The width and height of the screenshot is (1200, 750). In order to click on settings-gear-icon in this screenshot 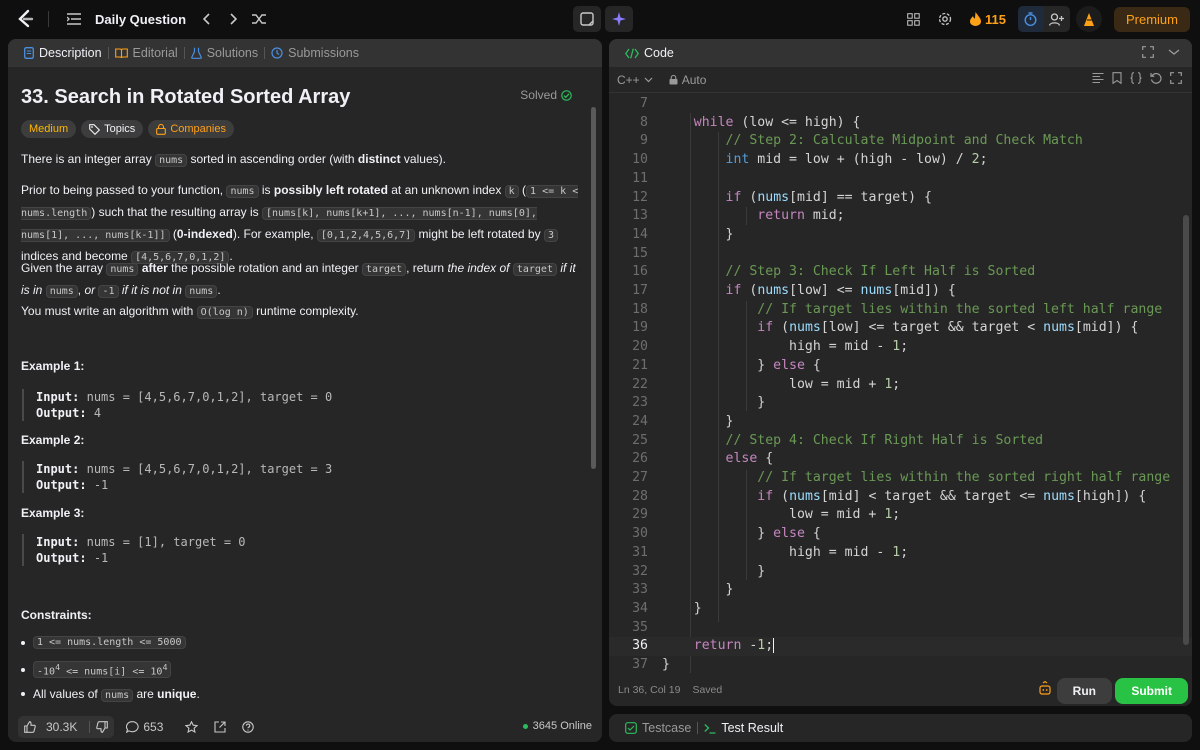, I will do `click(945, 19)`.